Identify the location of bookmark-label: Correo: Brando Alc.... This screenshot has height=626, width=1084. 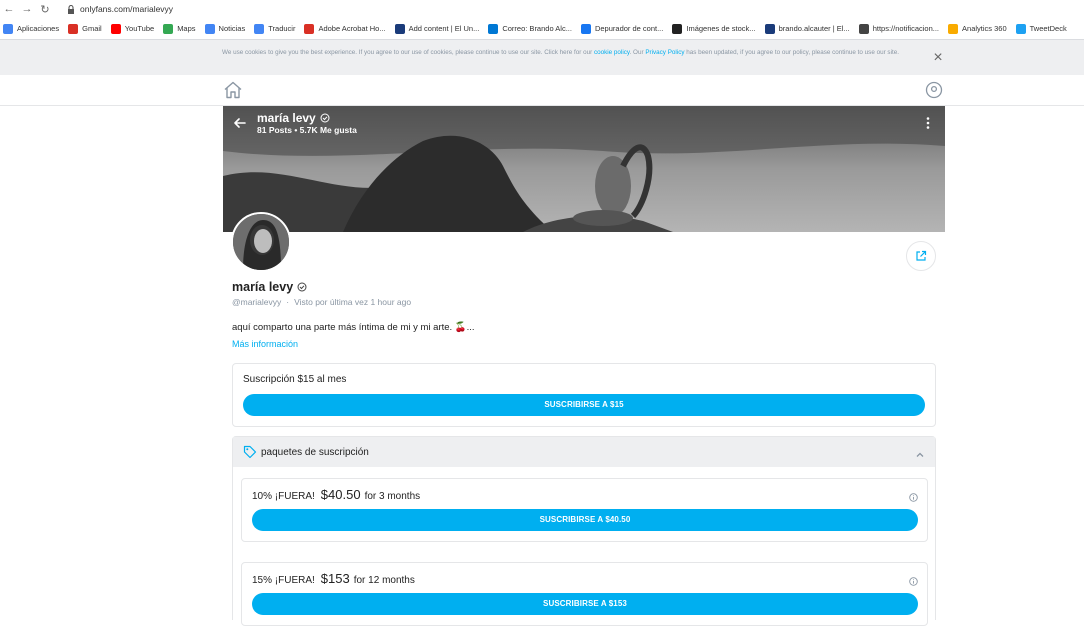
(537, 28).